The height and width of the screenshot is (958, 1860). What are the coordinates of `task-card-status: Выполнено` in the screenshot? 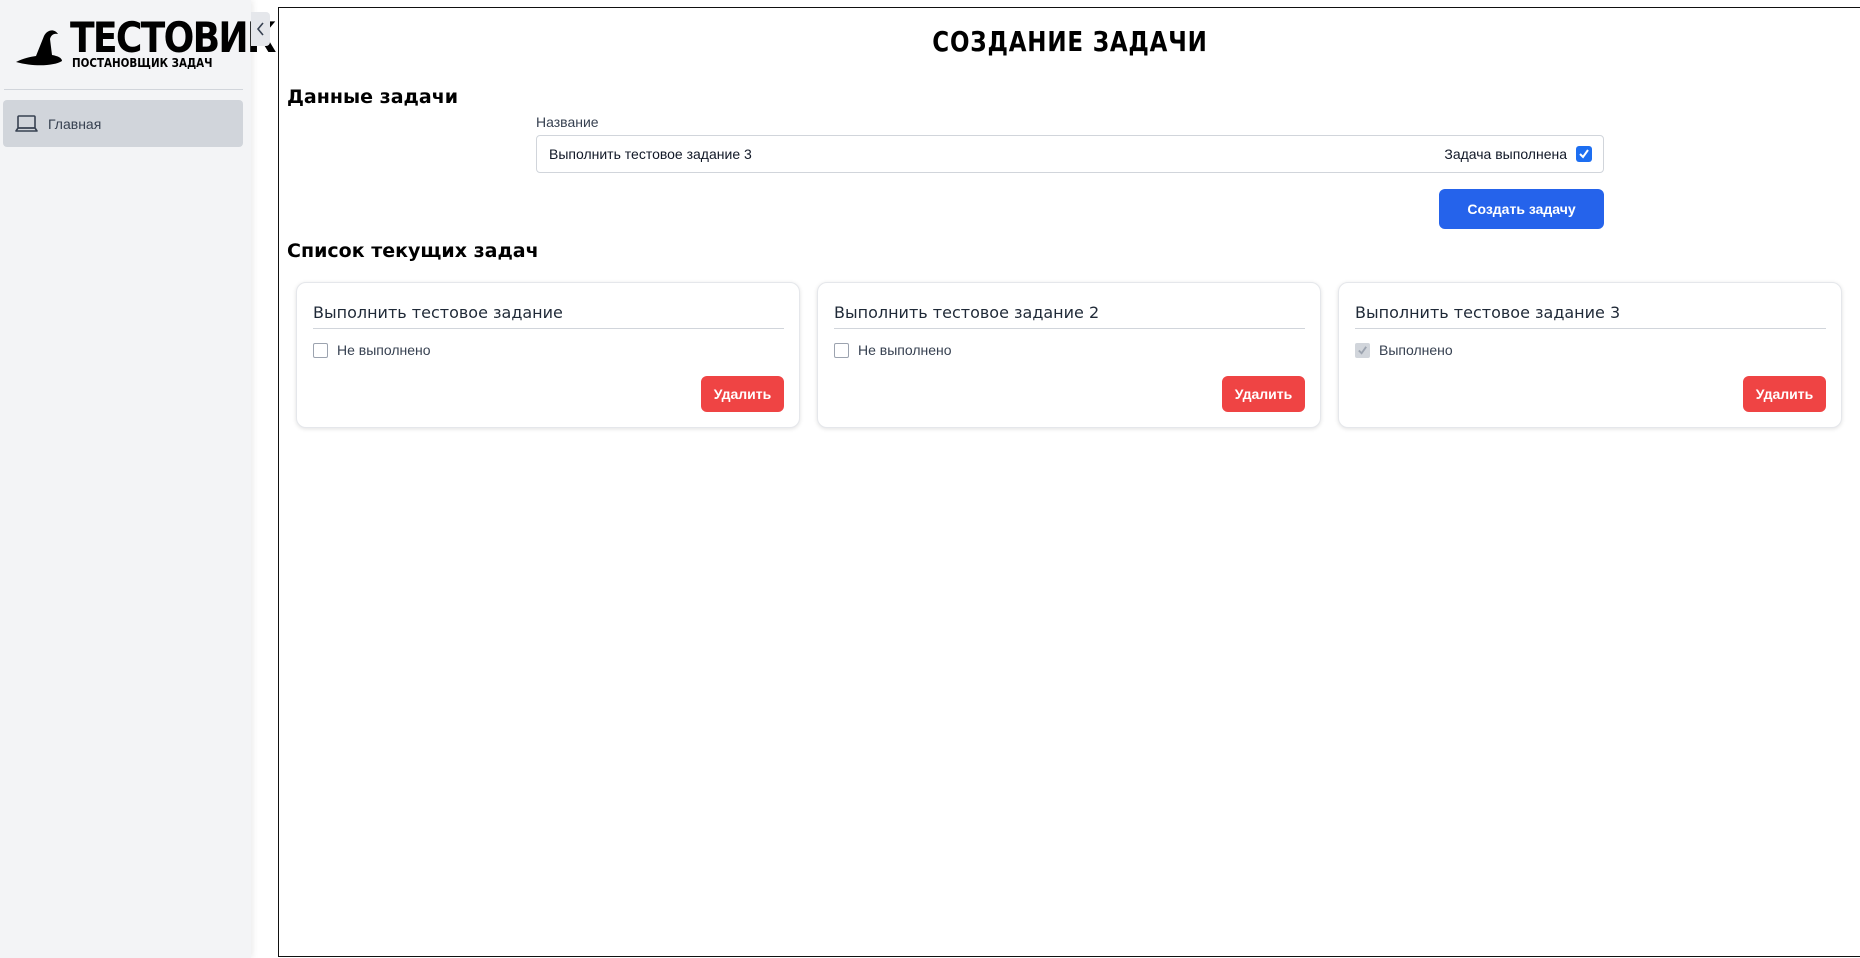 It's located at (1404, 350).